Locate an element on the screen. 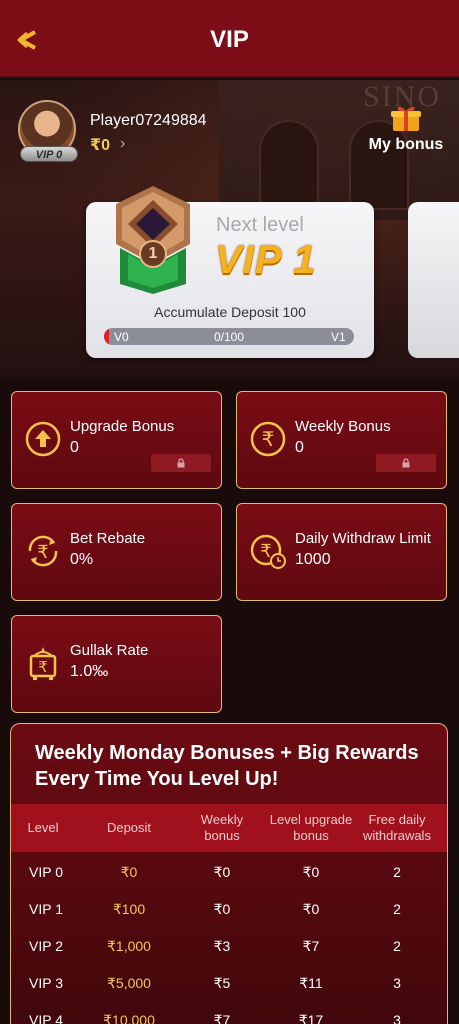  table-cell: ₹5 is located at coordinates (222, 982).